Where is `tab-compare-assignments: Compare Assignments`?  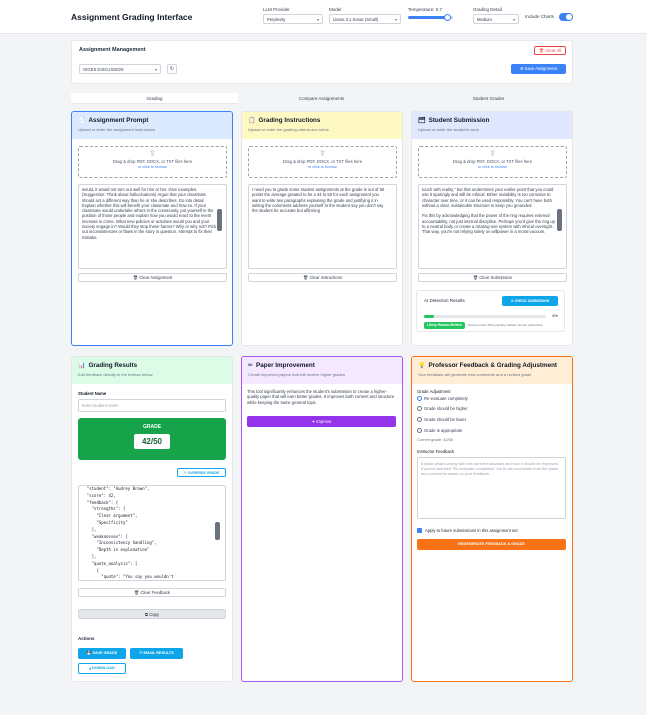 tab-compare-assignments: Compare Assignments is located at coordinates (321, 98).